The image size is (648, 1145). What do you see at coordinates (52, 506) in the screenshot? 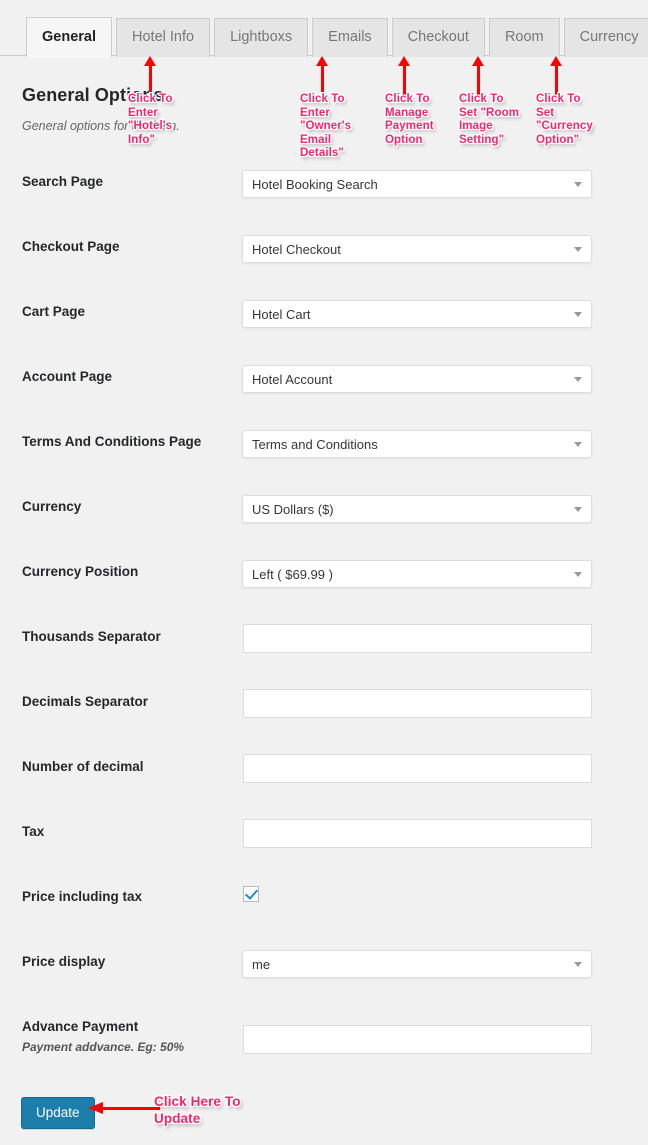
I see `field-label: Currency` at bounding box center [52, 506].